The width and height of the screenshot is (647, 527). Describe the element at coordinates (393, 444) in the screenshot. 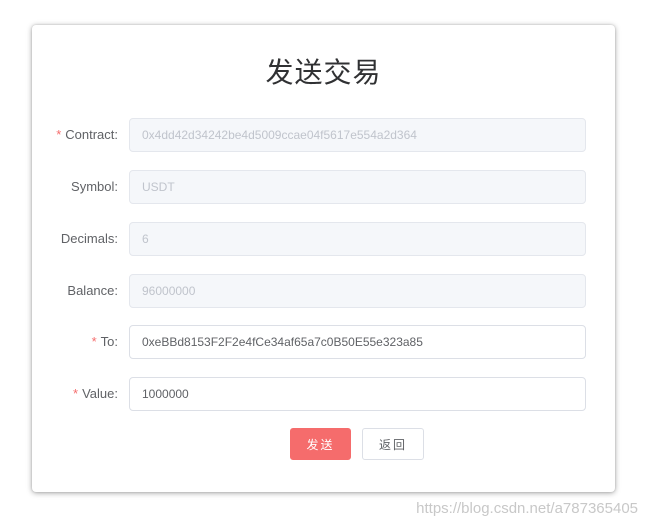

I see `back-button: 返回` at that location.